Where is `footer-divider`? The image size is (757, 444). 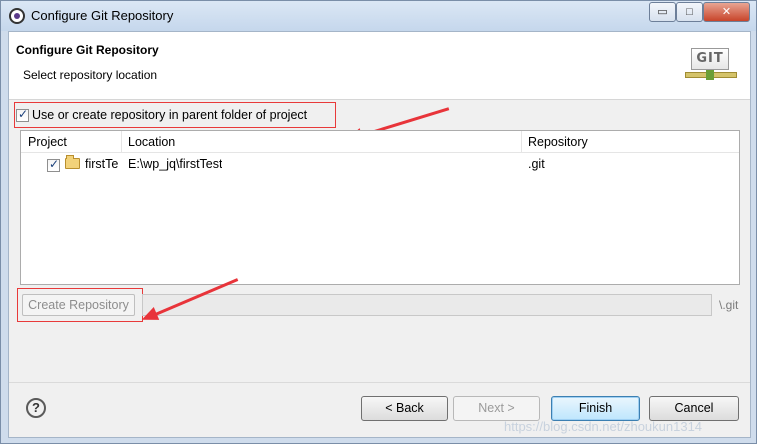 footer-divider is located at coordinates (379, 382).